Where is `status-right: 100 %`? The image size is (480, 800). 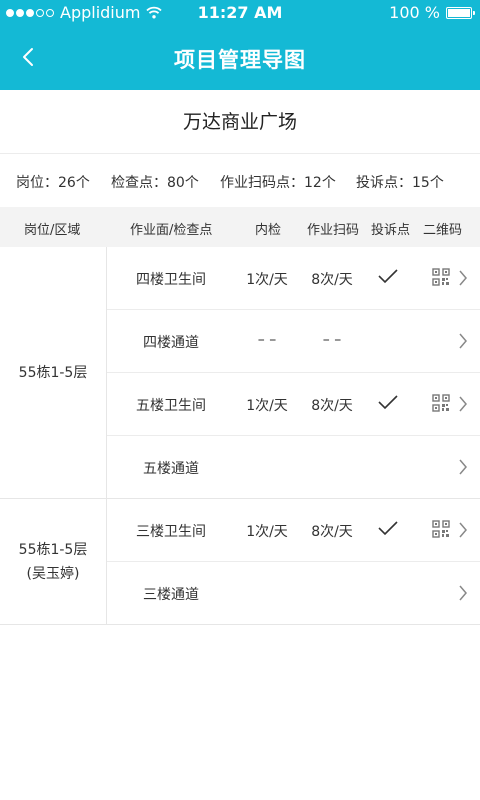
status-right: 100 % is located at coordinates (432, 12).